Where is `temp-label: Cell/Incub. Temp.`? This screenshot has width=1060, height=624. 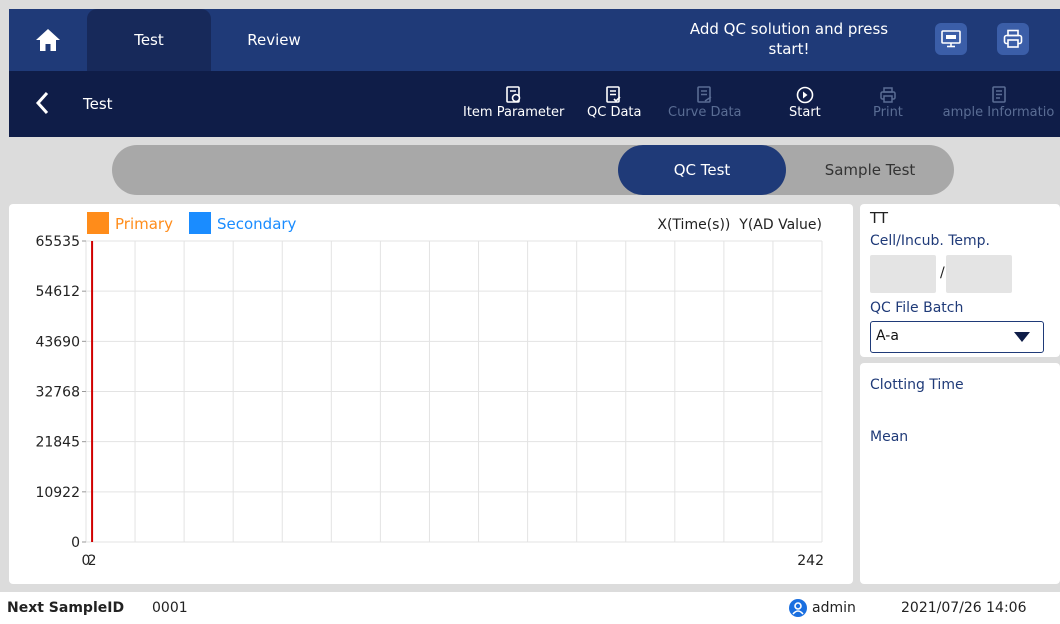
temp-label: Cell/Incub. Temp. is located at coordinates (930, 241).